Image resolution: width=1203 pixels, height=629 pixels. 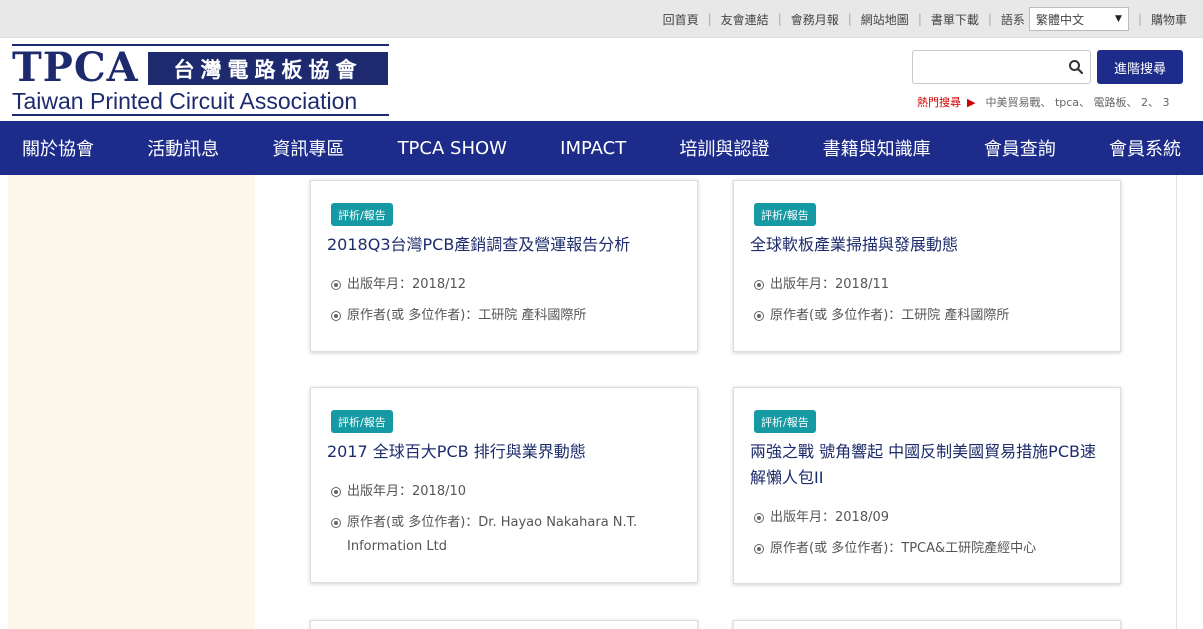 I want to click on chevron-down-icon: ▼, so click(x=1118, y=19).